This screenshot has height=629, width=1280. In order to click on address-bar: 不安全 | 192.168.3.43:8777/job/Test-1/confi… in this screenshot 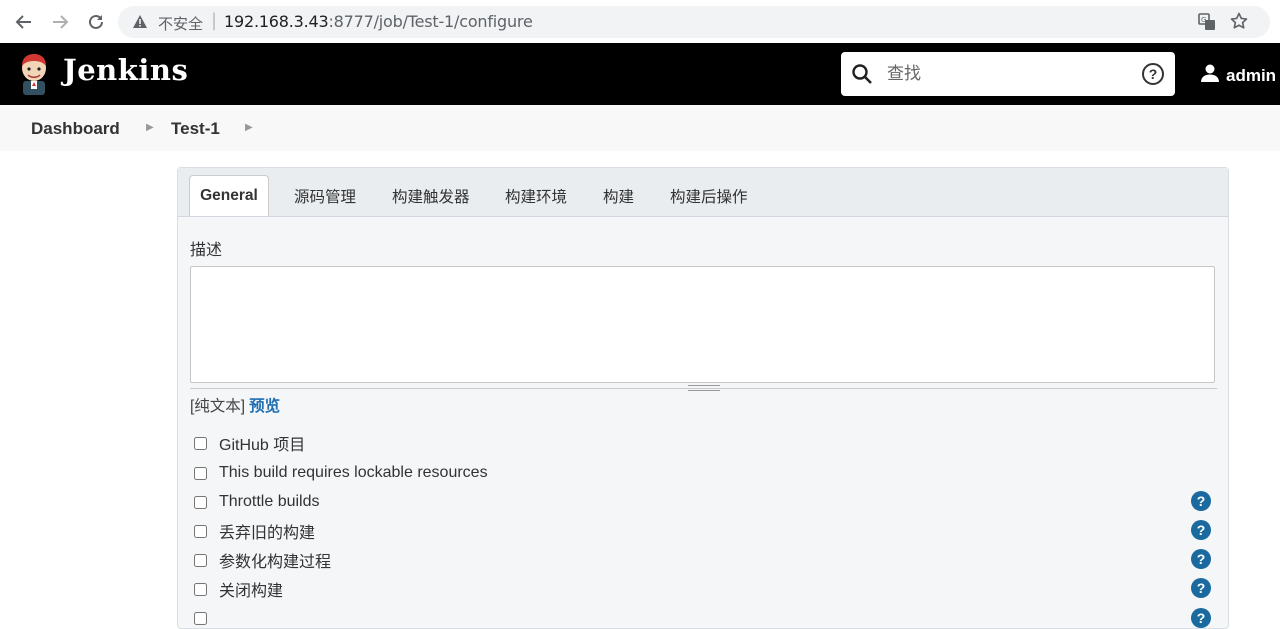, I will do `click(694, 22)`.